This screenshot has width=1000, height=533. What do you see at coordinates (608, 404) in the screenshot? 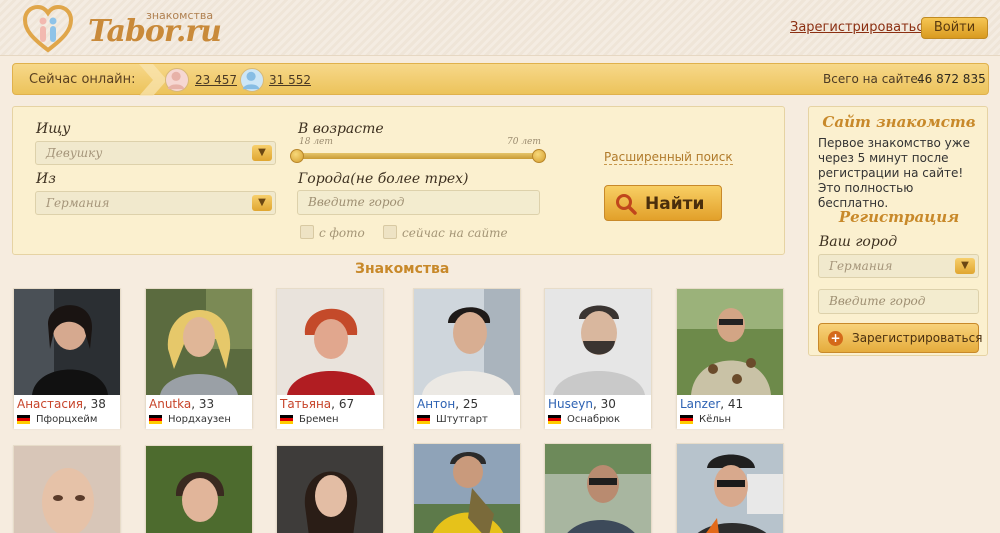
I see `profile-age: 30` at bounding box center [608, 404].